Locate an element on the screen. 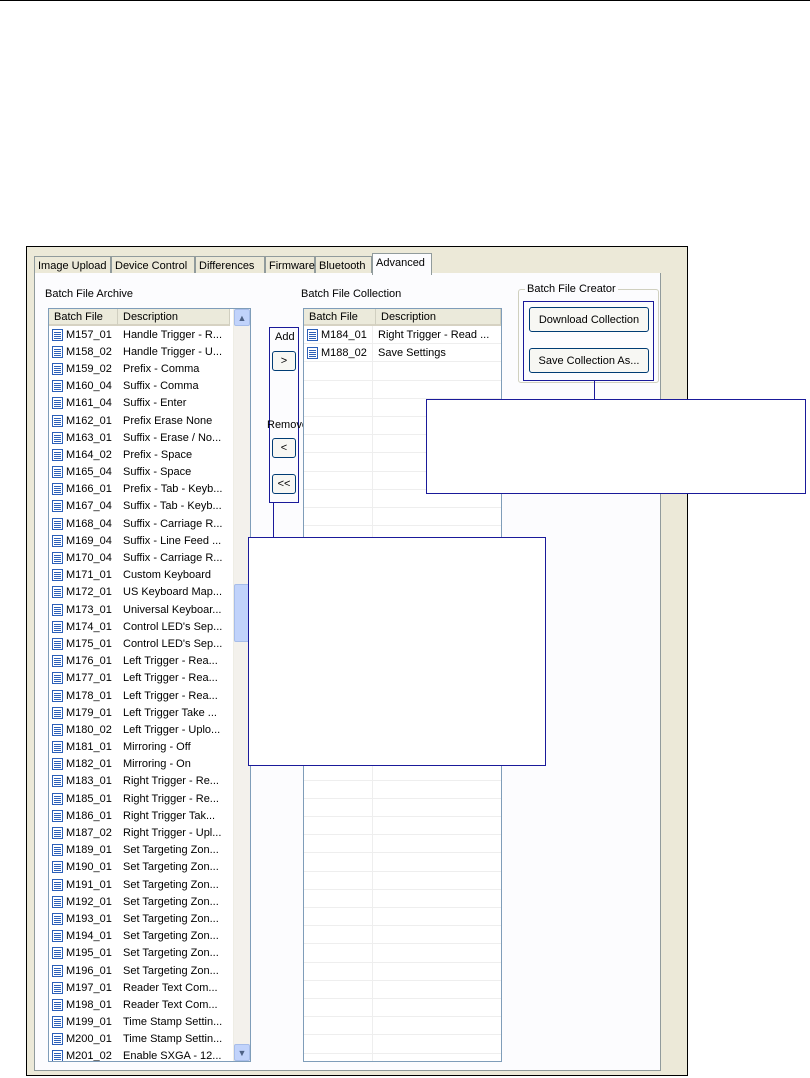 Image resolution: width=810 pixels, height=1078 pixels. collection-col-description: Description is located at coordinates (438, 317).